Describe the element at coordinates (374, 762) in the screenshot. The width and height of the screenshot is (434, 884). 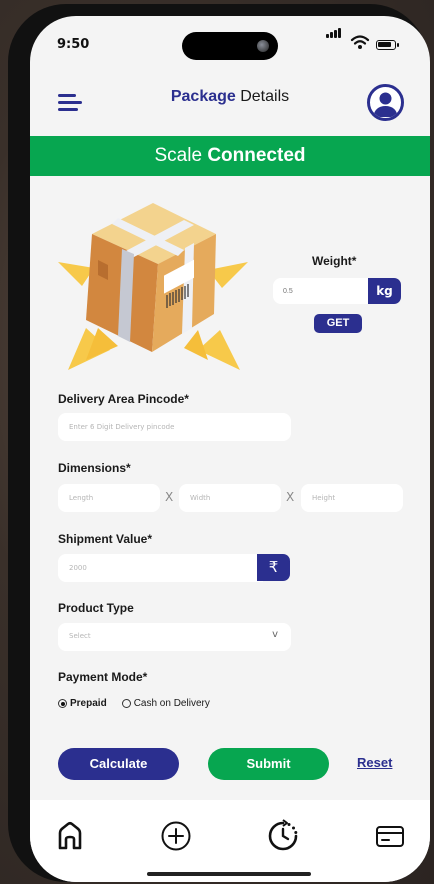
I see `reset-link: Reset` at that location.